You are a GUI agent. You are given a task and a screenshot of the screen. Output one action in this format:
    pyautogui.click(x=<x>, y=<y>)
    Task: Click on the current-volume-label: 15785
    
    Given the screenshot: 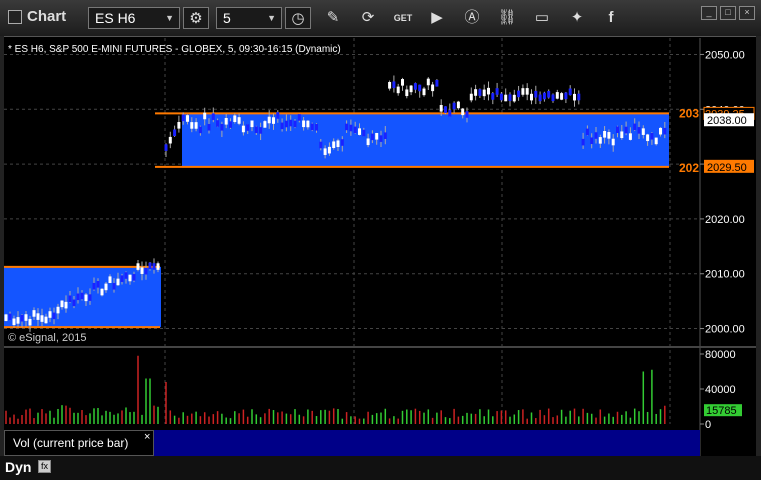 What is the action you would take?
    pyautogui.click(x=721, y=411)
    